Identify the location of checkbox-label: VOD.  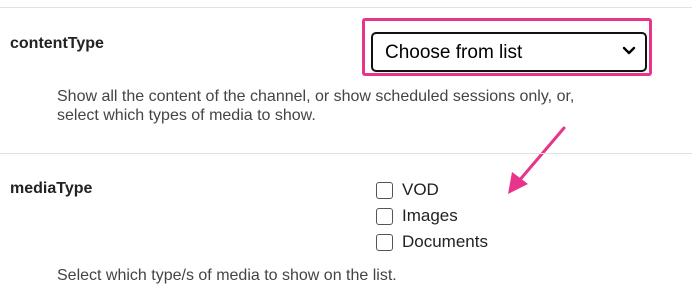
(420, 189).